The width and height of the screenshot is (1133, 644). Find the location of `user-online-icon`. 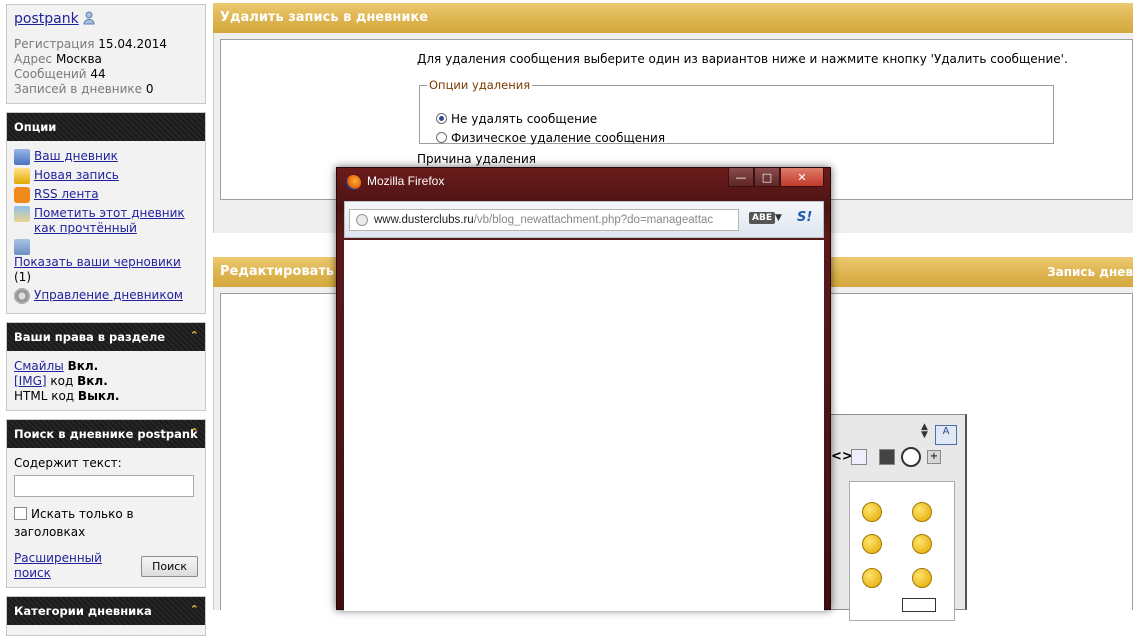

user-online-icon is located at coordinates (89, 18).